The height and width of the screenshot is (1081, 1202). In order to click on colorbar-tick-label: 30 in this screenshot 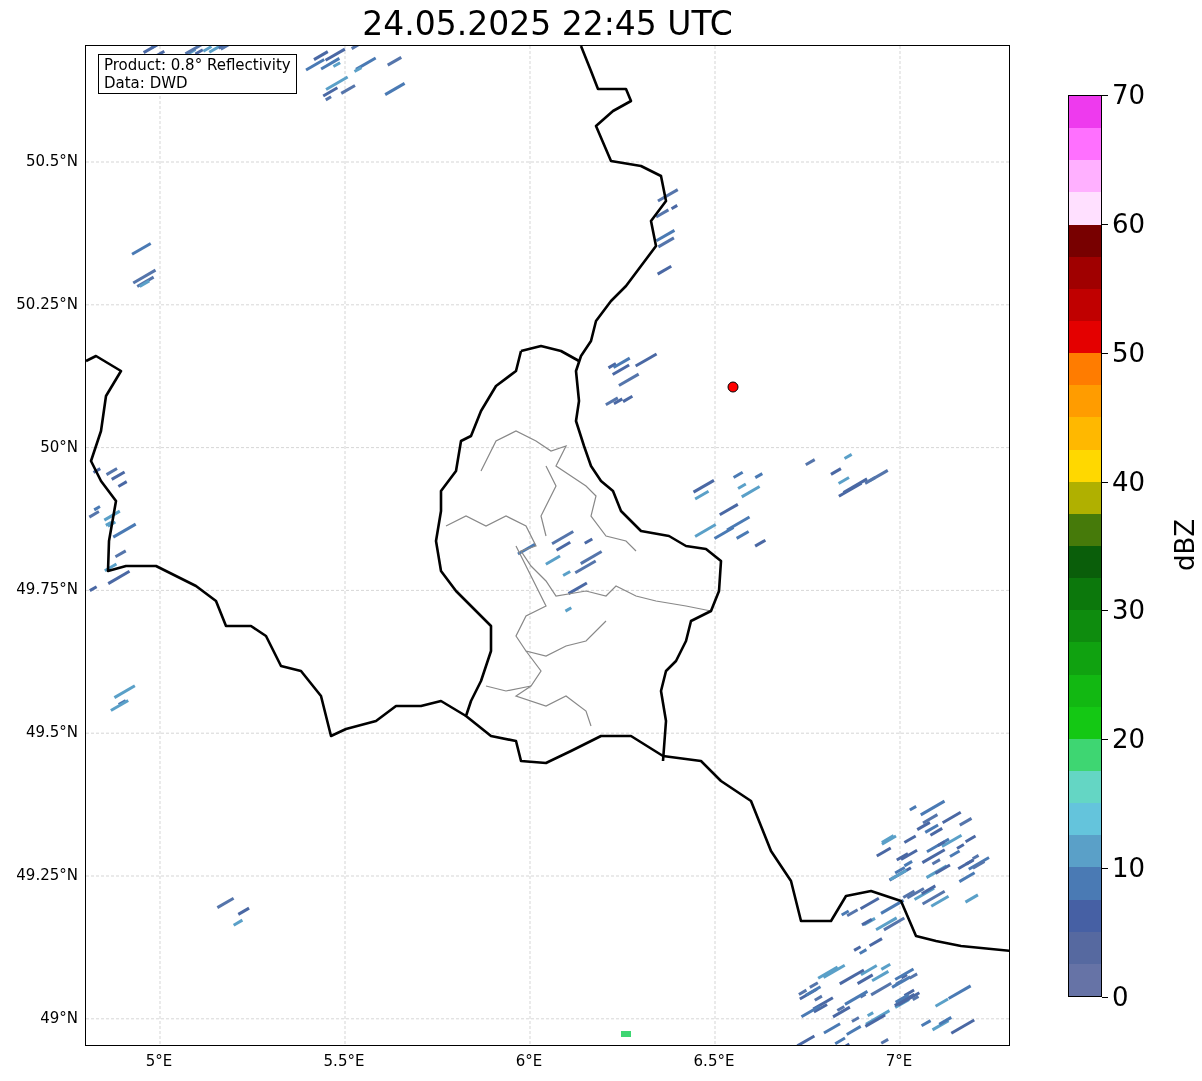, I will do `click(1129, 610)`.